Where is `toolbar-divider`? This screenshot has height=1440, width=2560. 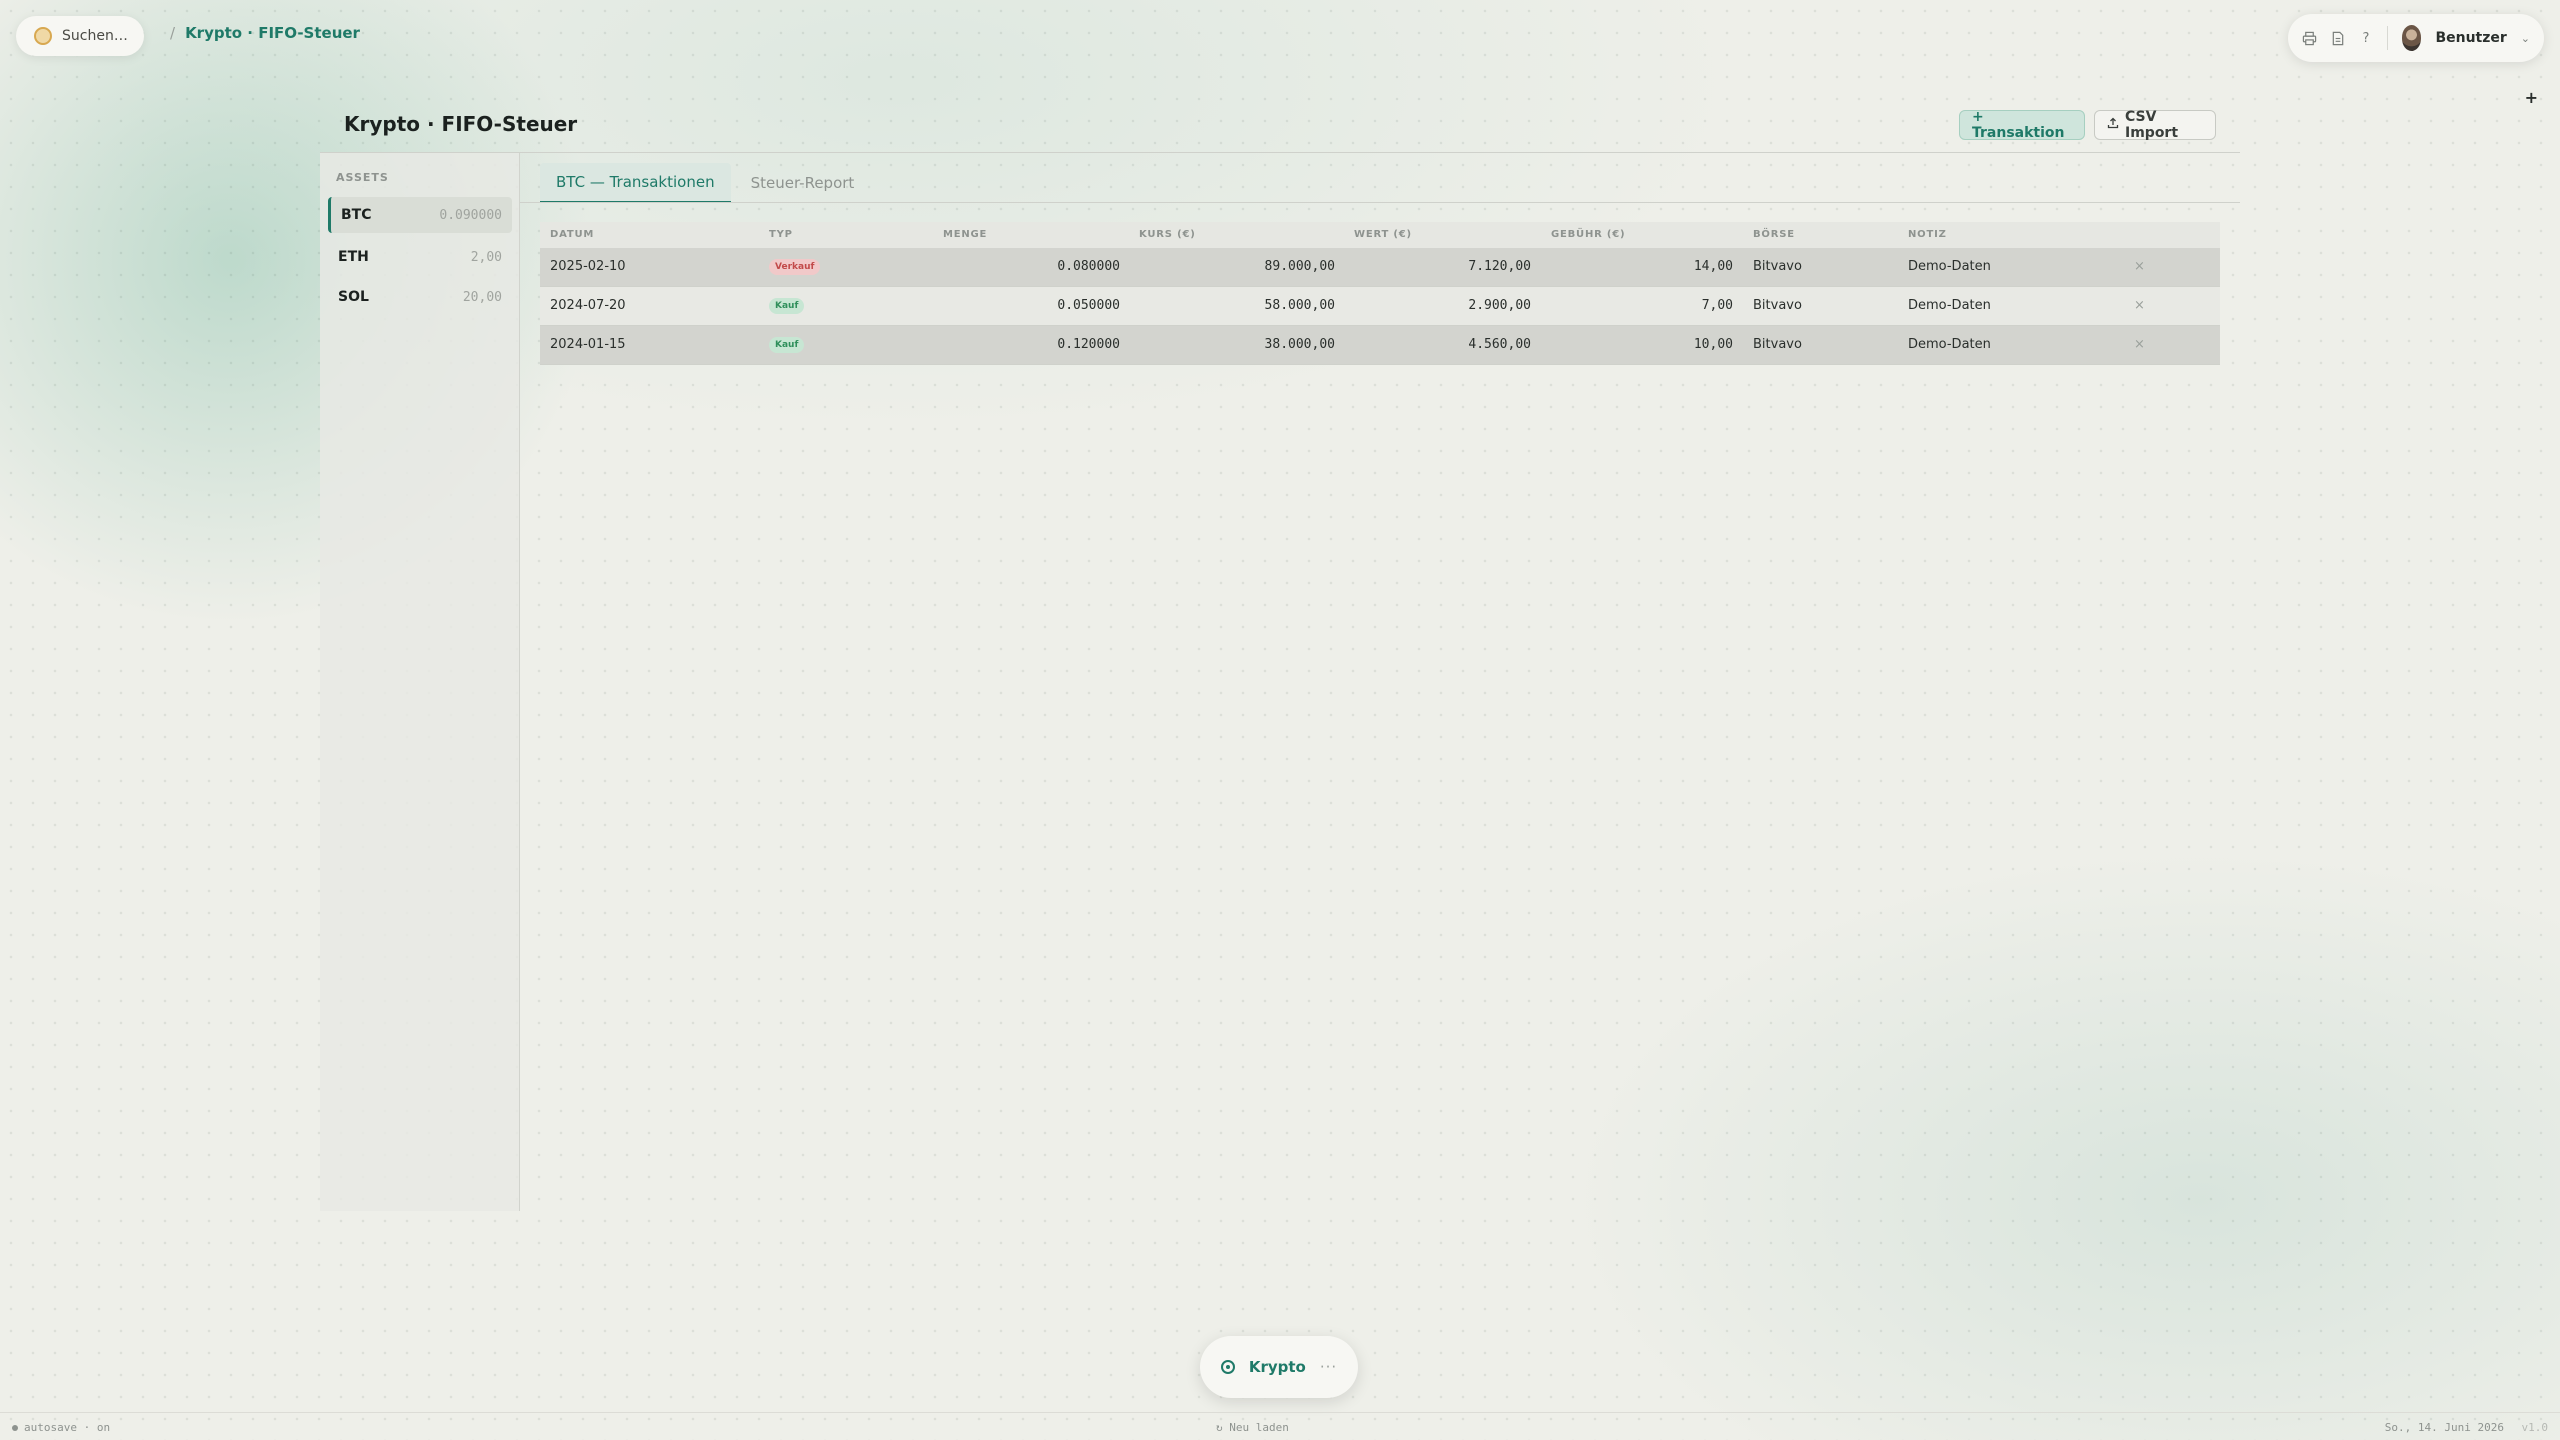
toolbar-divider is located at coordinates (2387, 38).